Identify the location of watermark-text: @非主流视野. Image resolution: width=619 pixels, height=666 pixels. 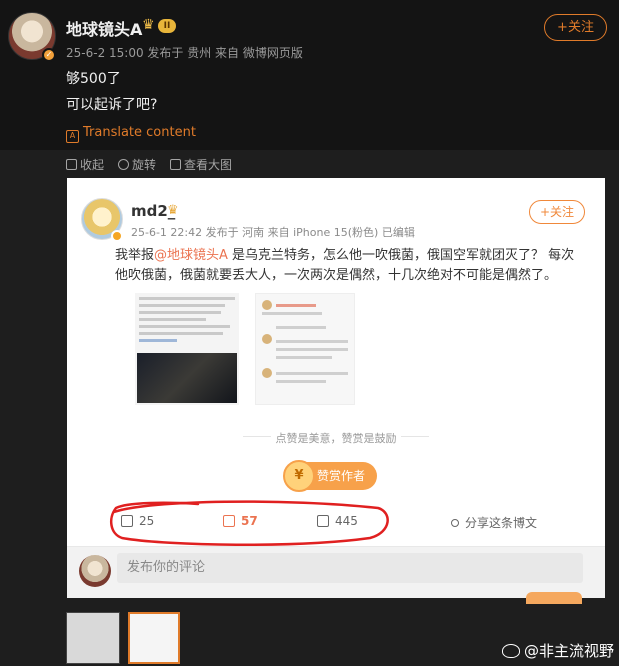
(569, 651).